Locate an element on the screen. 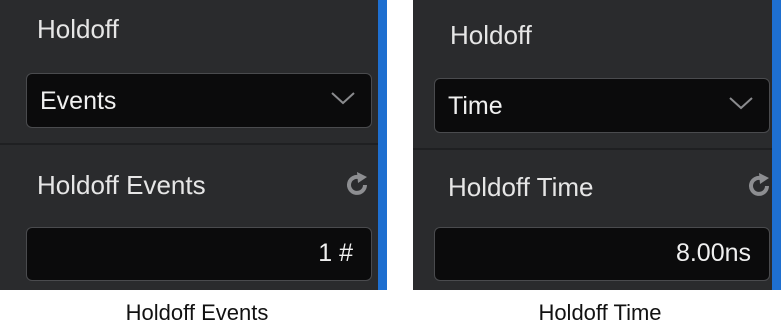 This screenshot has width=781, height=331. holdoff-time-input: 8.00ns is located at coordinates (602, 254).